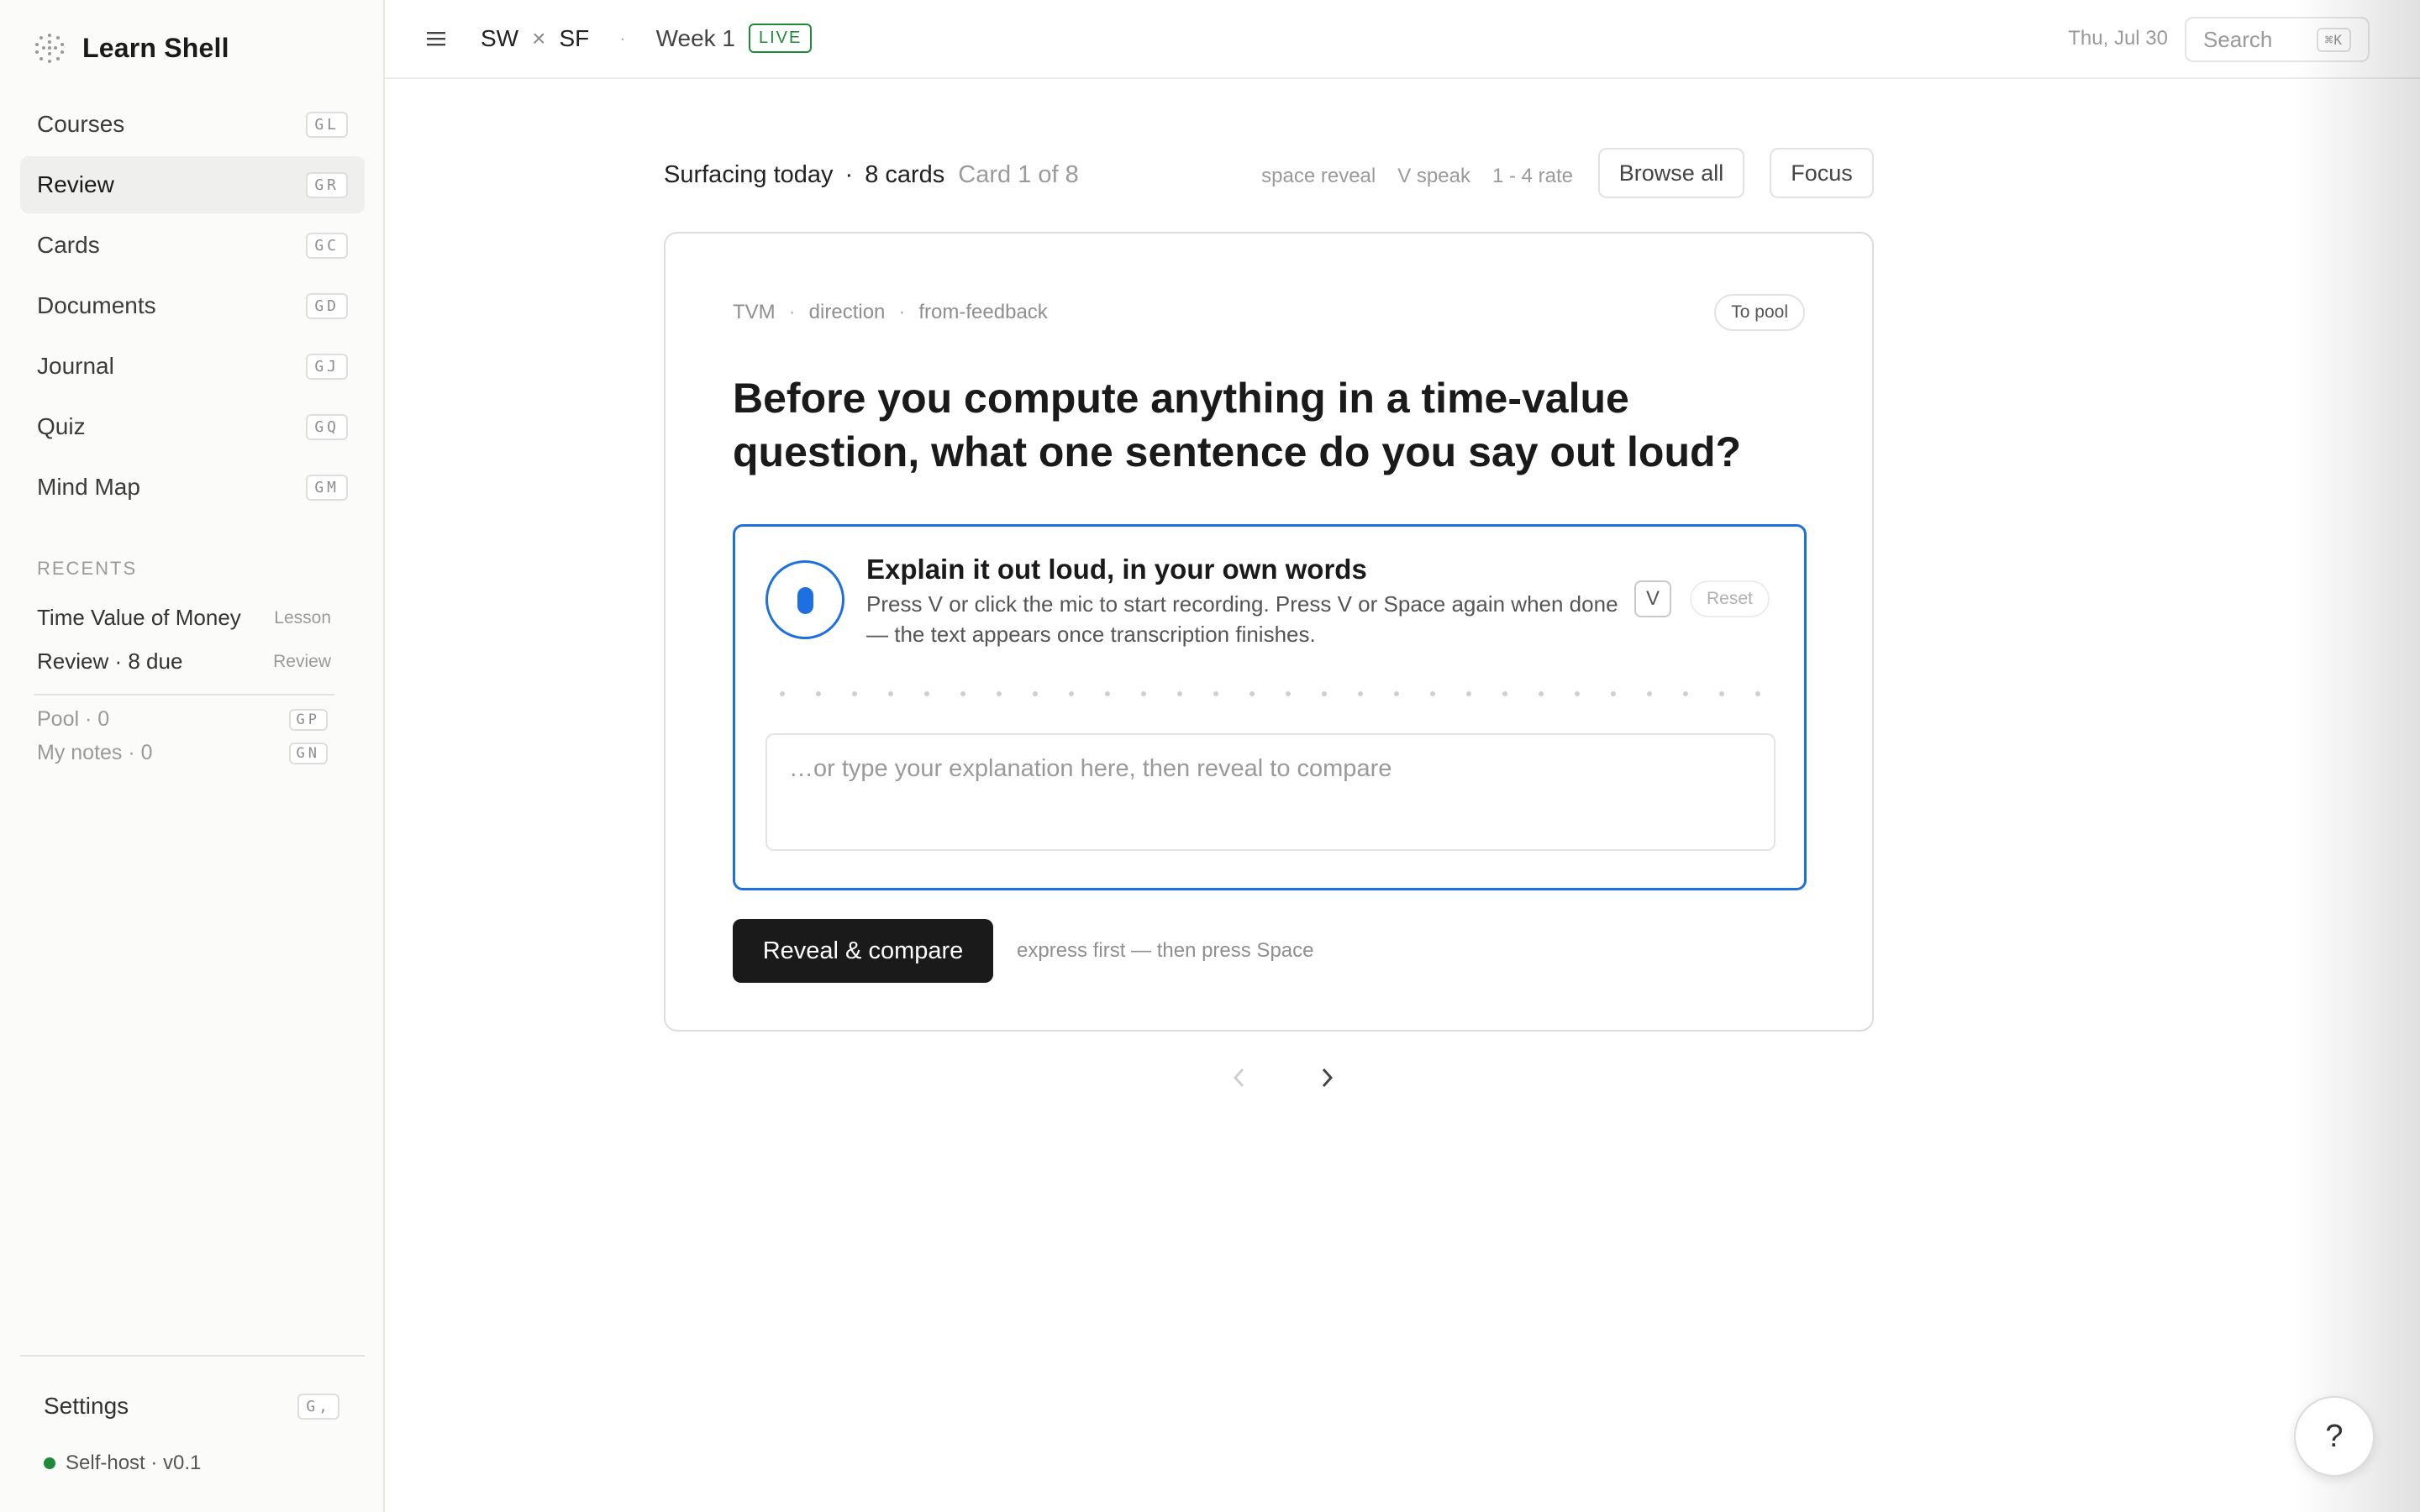 The width and height of the screenshot is (2420, 1512). What do you see at coordinates (88, 487) in the screenshot?
I see `sidebar-item-label: Mind Map` at bounding box center [88, 487].